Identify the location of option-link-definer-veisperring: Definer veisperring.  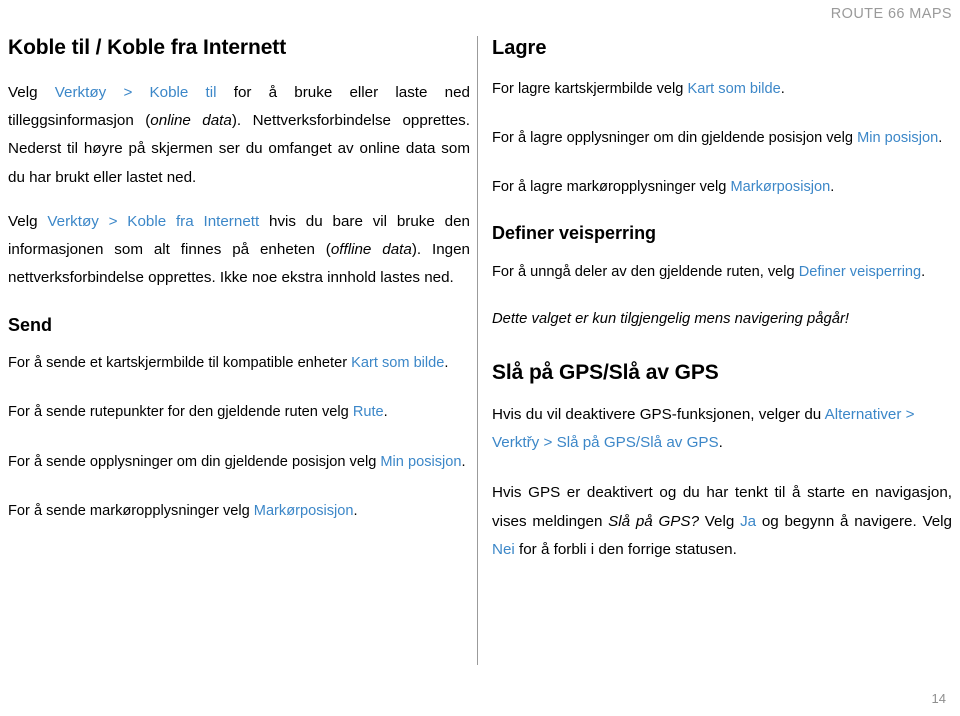
(860, 272).